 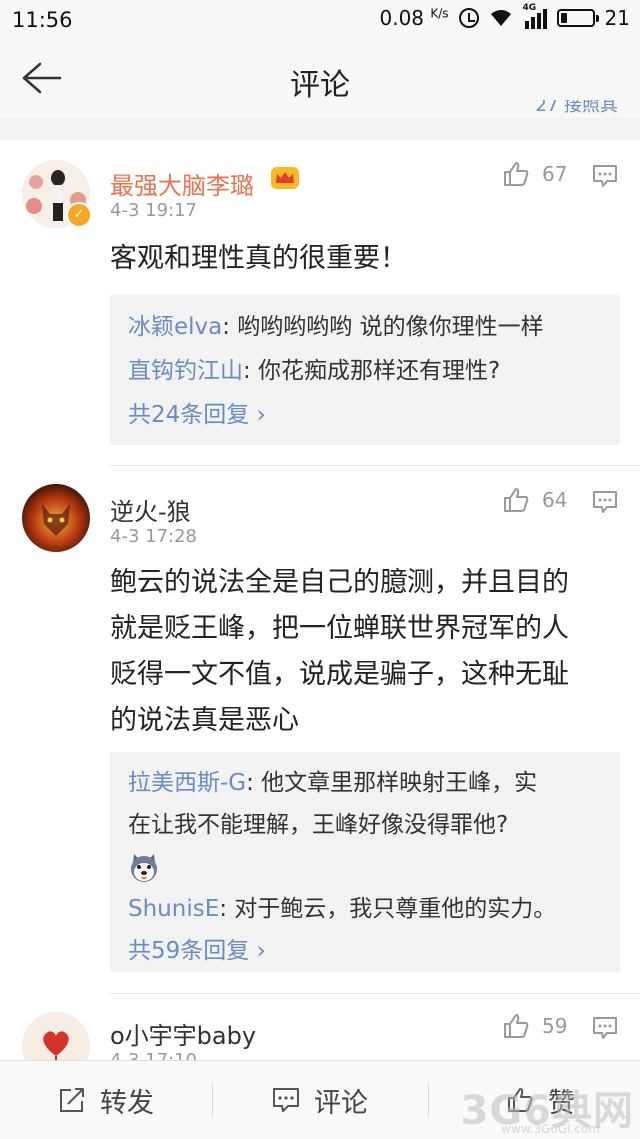 I want to click on like-count: 59, so click(x=555, y=1026).